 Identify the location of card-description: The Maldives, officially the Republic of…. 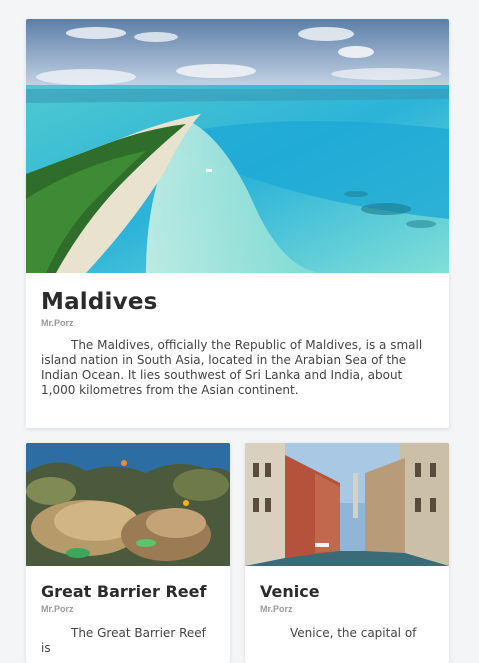
(232, 367).